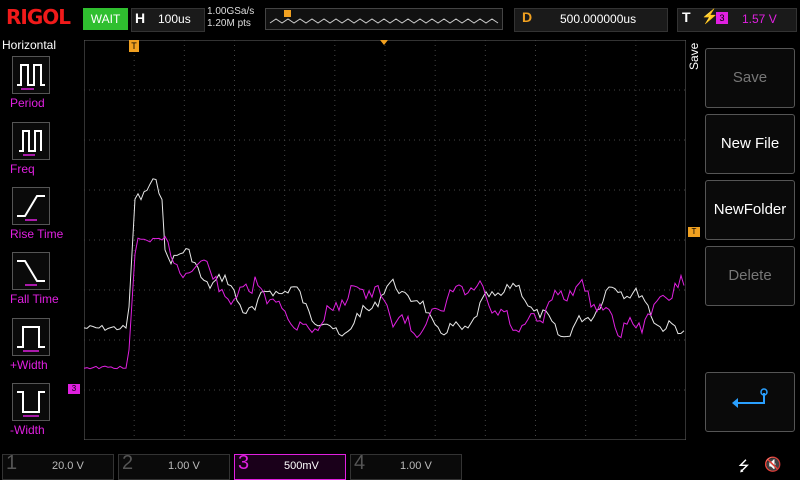 The width and height of the screenshot is (800, 480). I want to click on measure-negative-width: -Width, so click(30, 410).